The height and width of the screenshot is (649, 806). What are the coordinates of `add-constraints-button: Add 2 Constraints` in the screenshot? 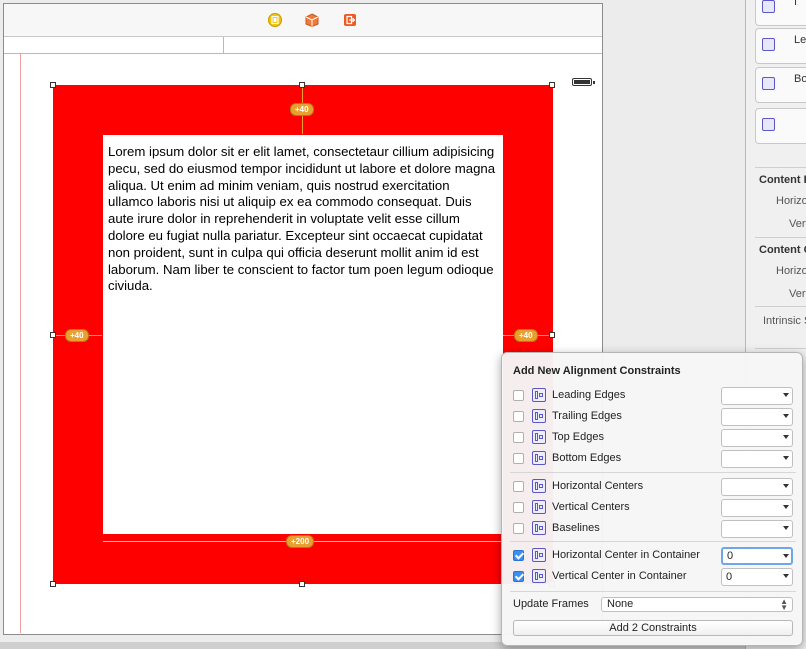 It's located at (653, 628).